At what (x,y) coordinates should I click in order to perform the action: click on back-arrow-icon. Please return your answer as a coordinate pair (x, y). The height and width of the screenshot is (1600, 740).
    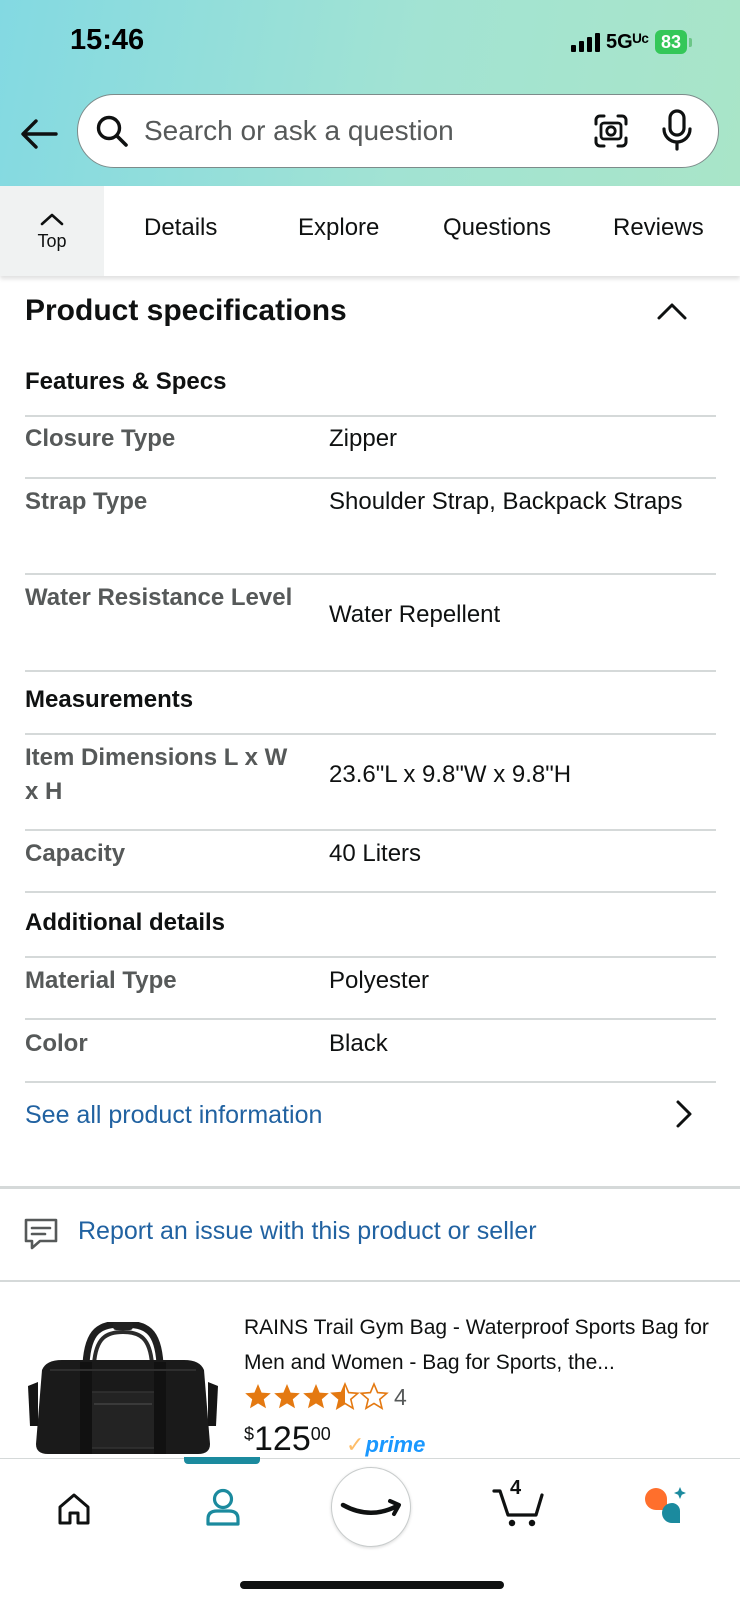
    Looking at the image, I should click on (39, 134).